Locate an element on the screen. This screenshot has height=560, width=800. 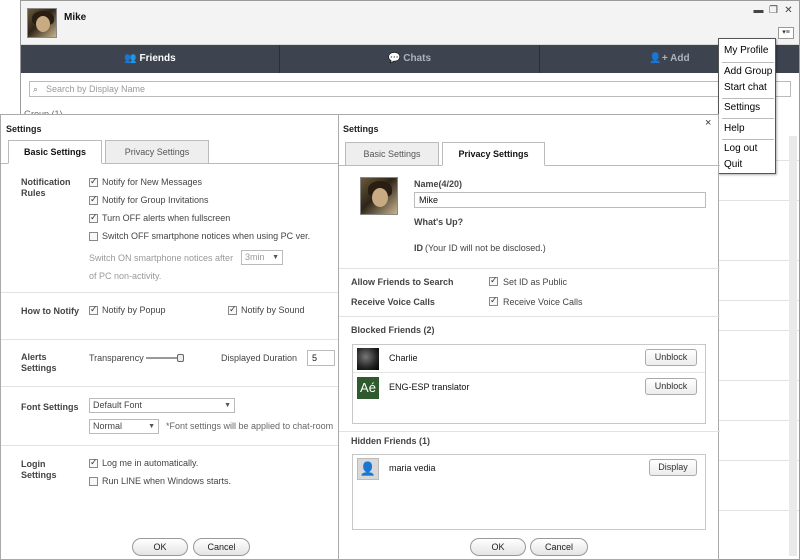
notify-new-messages-checkbox is located at coordinates (93, 181).